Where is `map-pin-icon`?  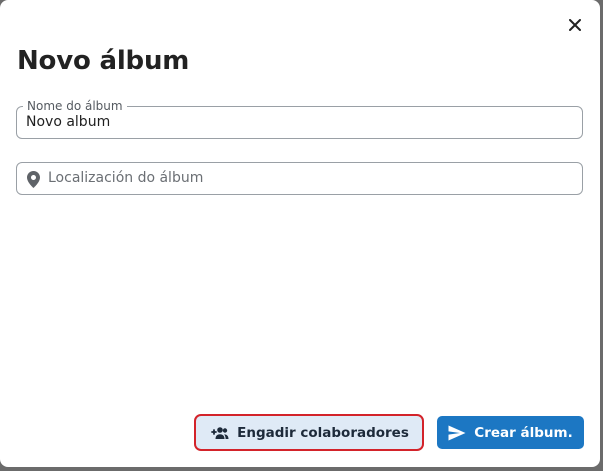
map-pin-icon is located at coordinates (33, 179).